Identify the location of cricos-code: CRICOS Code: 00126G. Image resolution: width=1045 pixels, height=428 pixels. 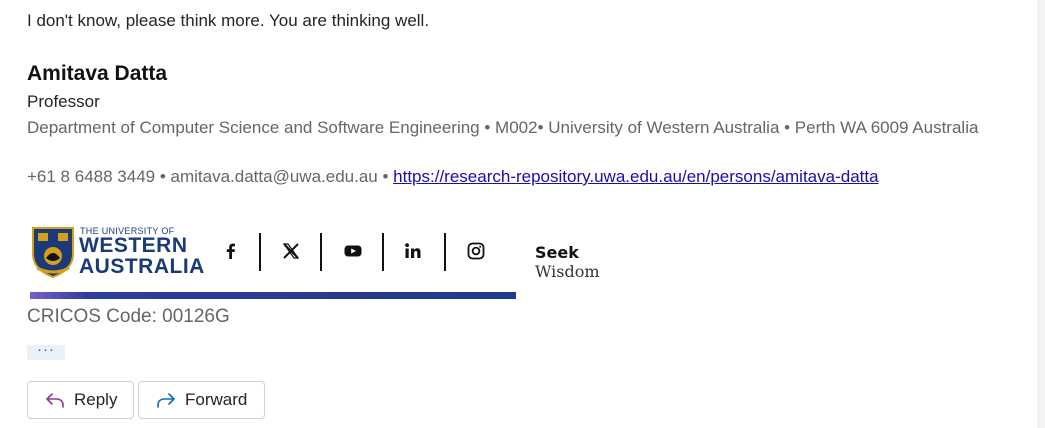
(128, 316).